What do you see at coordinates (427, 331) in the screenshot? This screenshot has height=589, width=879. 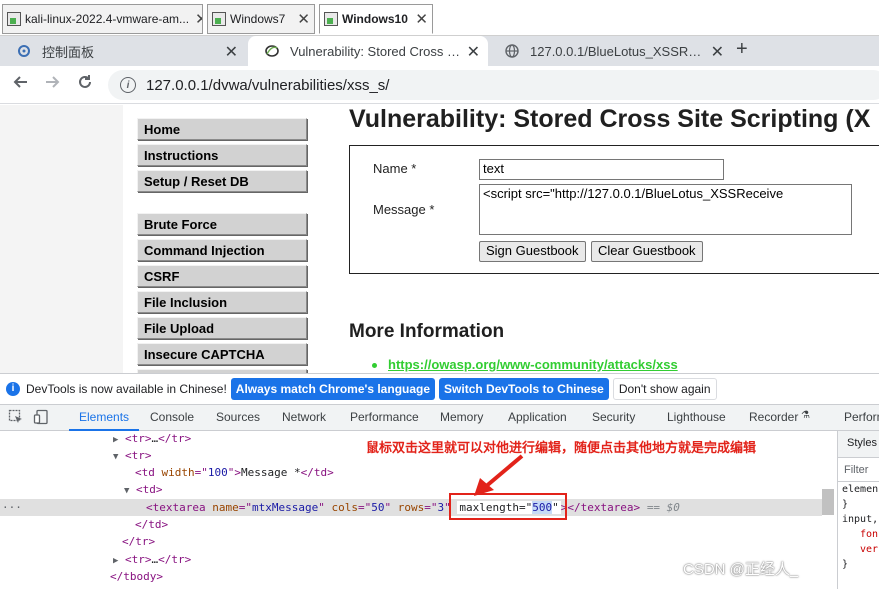 I see `more-info-heading: More Information` at bounding box center [427, 331].